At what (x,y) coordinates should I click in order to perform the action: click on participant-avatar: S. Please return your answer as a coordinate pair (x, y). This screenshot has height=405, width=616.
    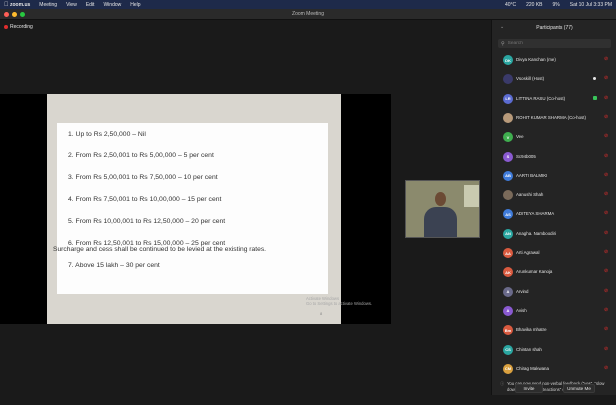
    Looking at the image, I should click on (508, 156).